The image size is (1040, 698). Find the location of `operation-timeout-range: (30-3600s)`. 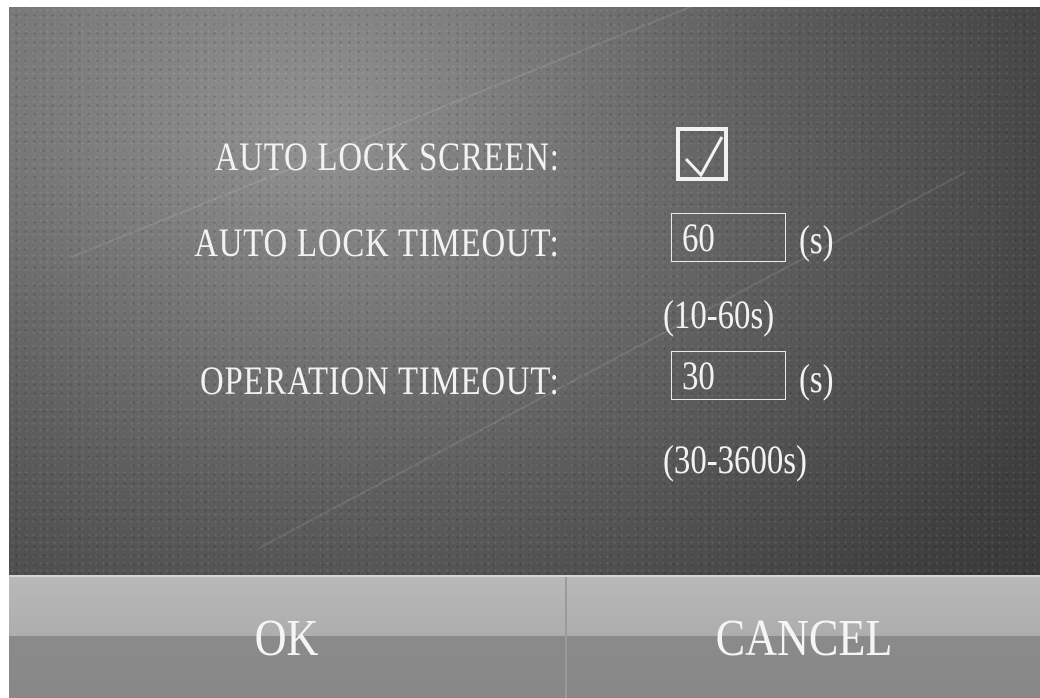

operation-timeout-range: (30-3600s) is located at coordinates (735, 459).